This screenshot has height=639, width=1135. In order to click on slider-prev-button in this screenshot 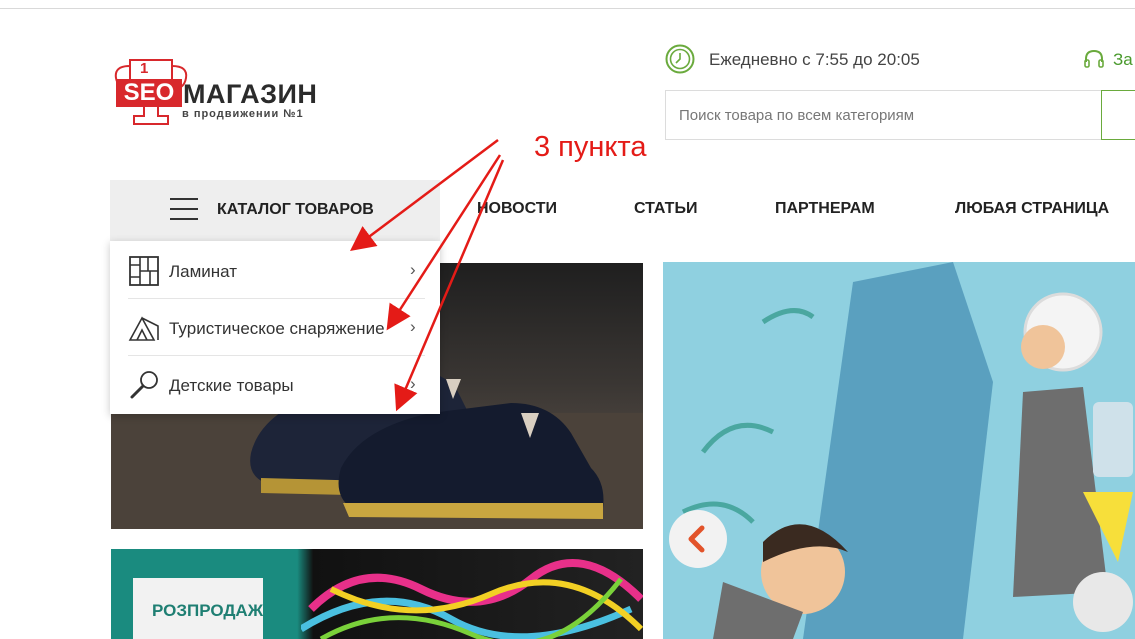, I will do `click(698, 539)`.